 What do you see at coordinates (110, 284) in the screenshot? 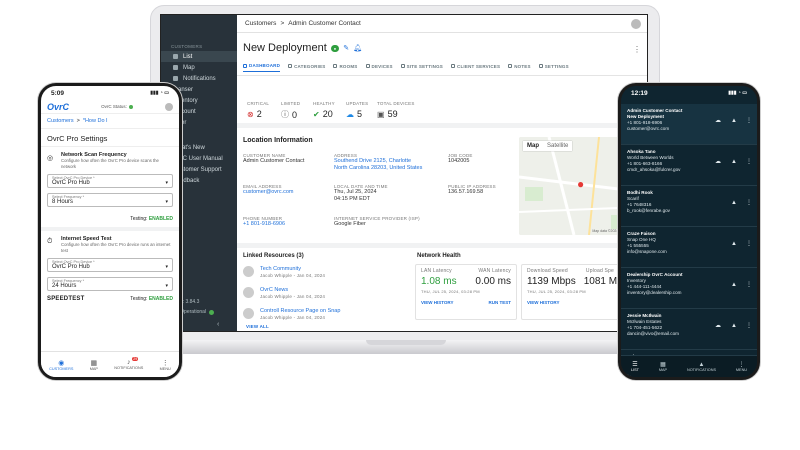
I see `frequency-select: Select Frequency * 24 Hours ▾` at bounding box center [110, 284].